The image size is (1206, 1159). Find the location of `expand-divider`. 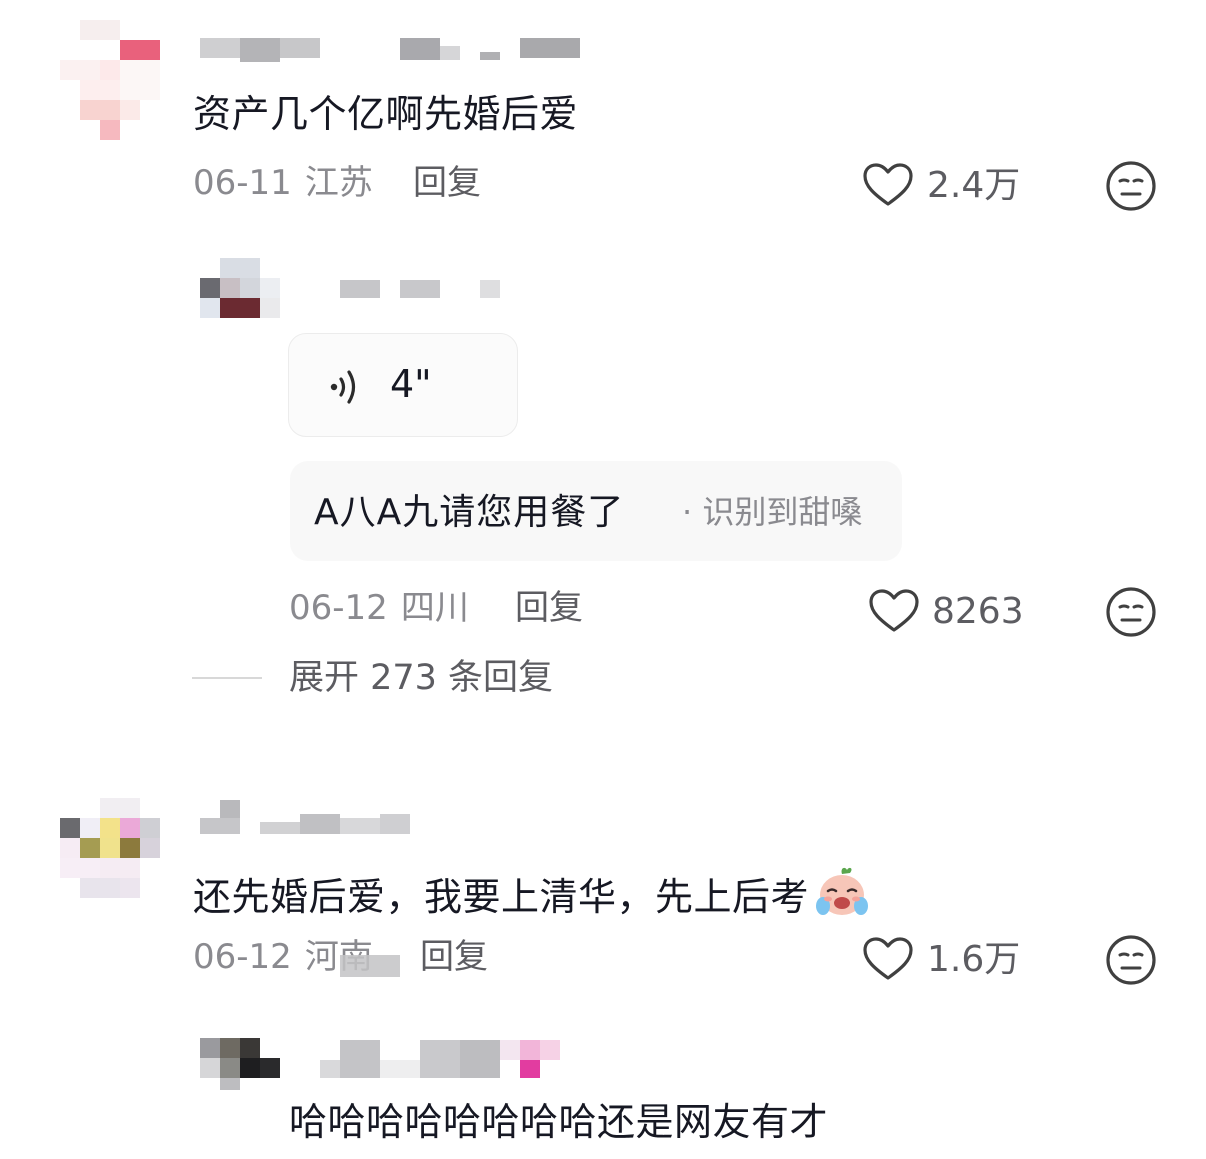

expand-divider is located at coordinates (227, 678).